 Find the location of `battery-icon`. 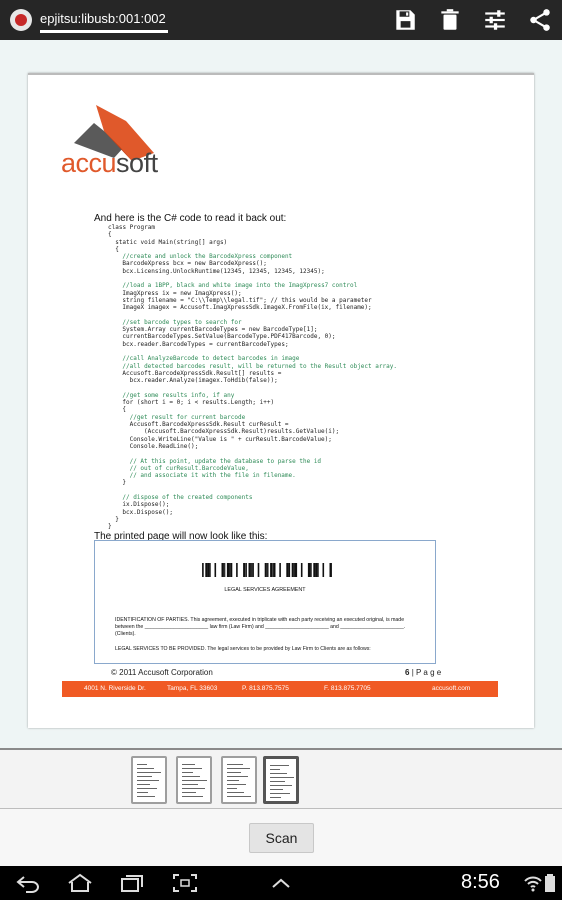

battery-icon is located at coordinates (550, 883).